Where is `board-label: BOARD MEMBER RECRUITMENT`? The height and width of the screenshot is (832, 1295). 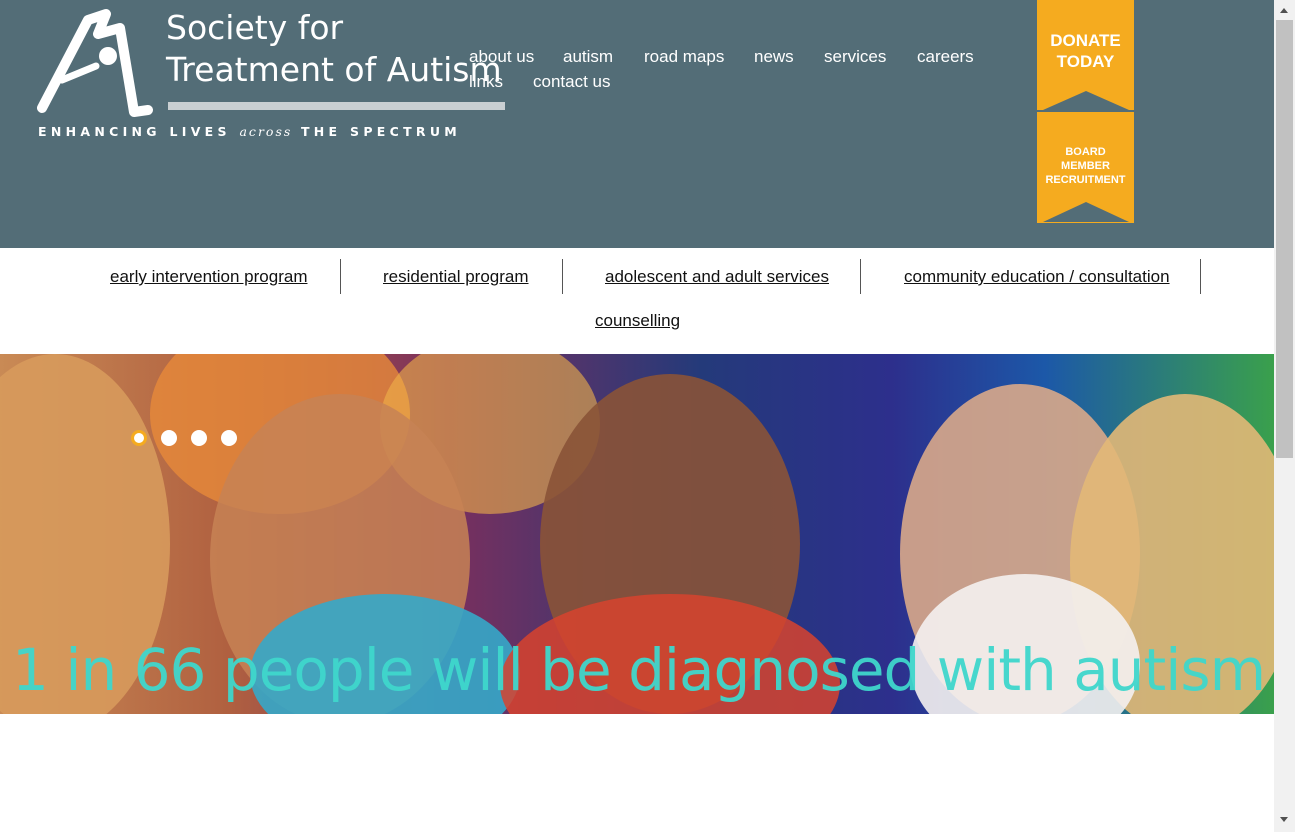
board-label: BOARD MEMBER RECRUITMENT is located at coordinates (1085, 166).